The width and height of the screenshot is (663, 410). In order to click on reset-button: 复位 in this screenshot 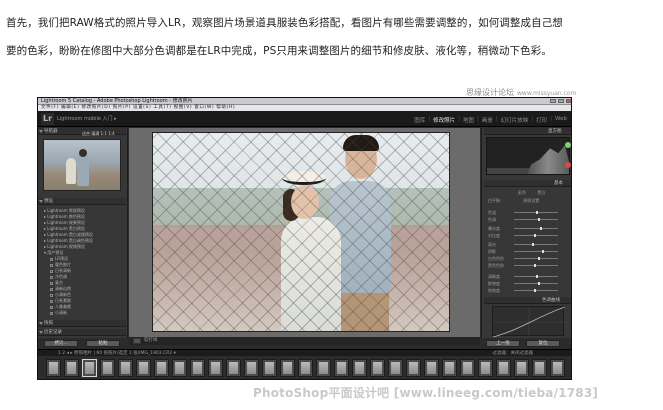, I will do `click(543, 343)`.